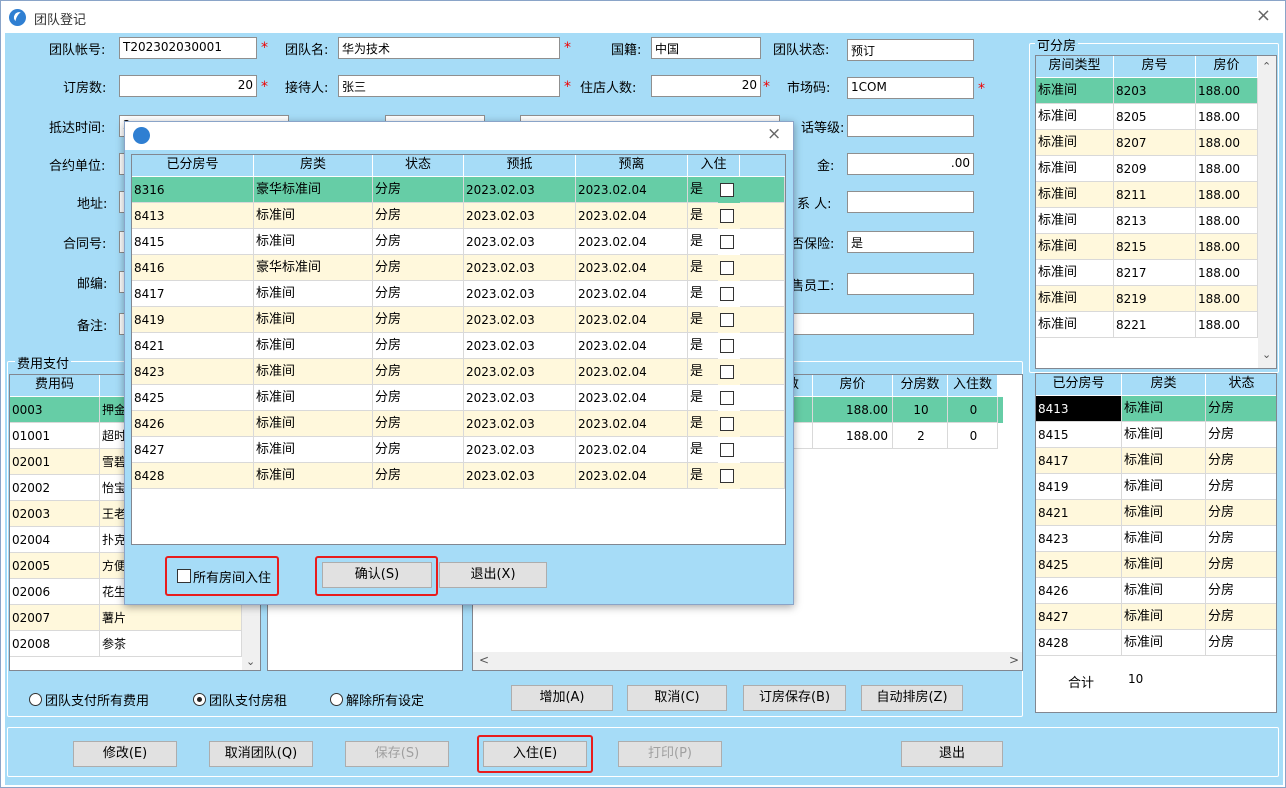 The width and height of the screenshot is (1286, 788). What do you see at coordinates (920, 386) in the screenshot?
I see `assigned-header: 分房数` at bounding box center [920, 386].